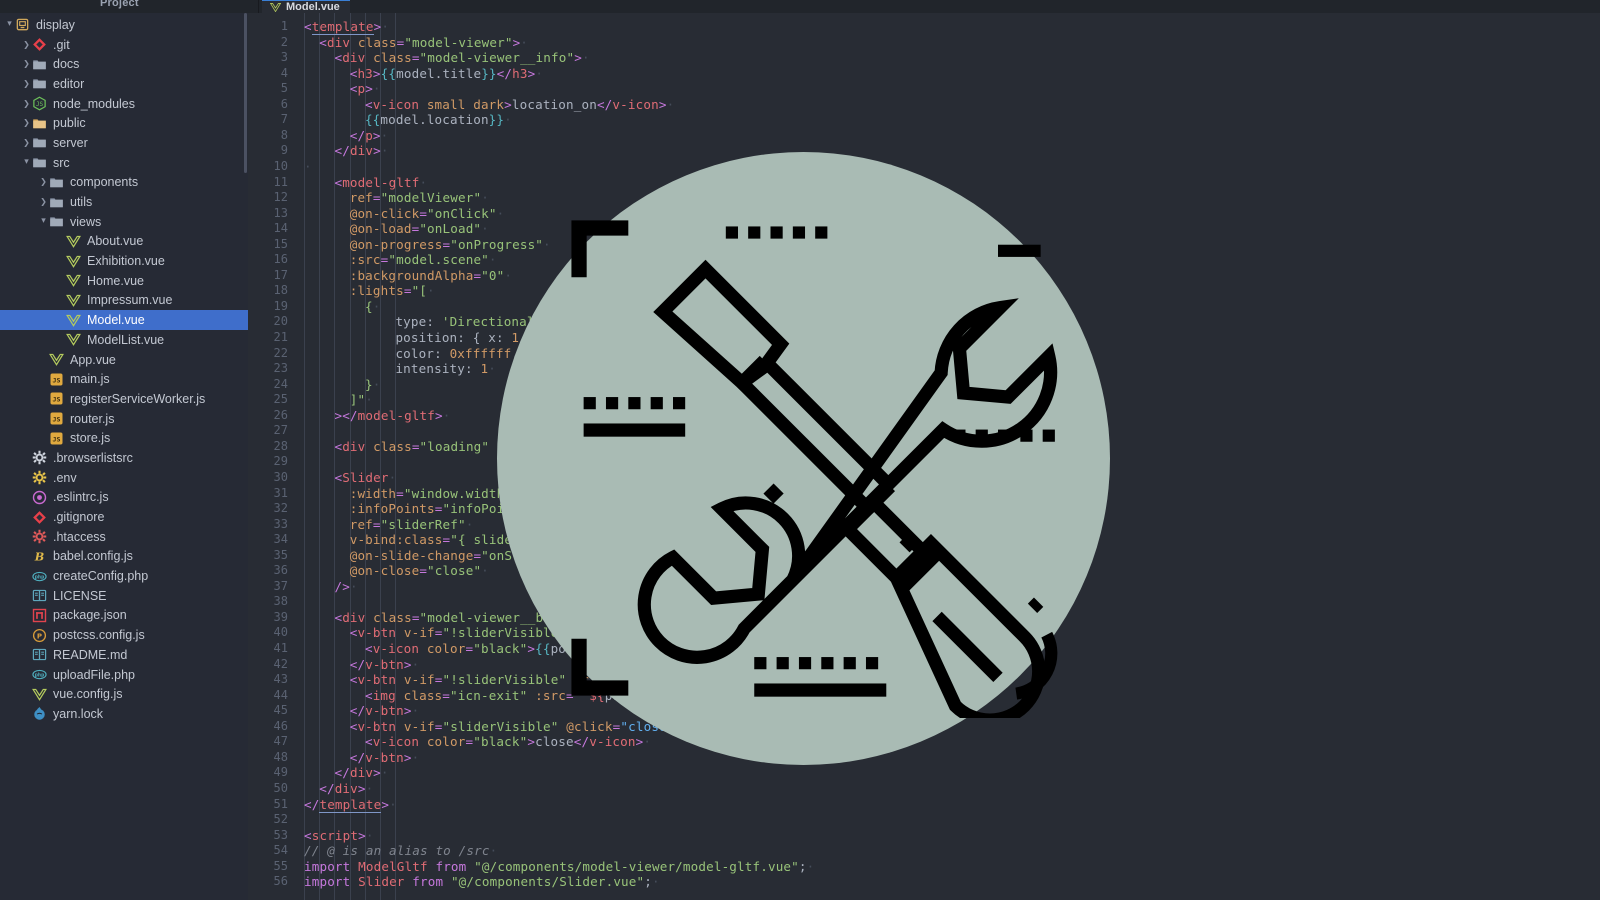 Image resolution: width=1600 pixels, height=900 pixels. I want to click on tree-item-app-vue: App.vue, so click(124, 360).